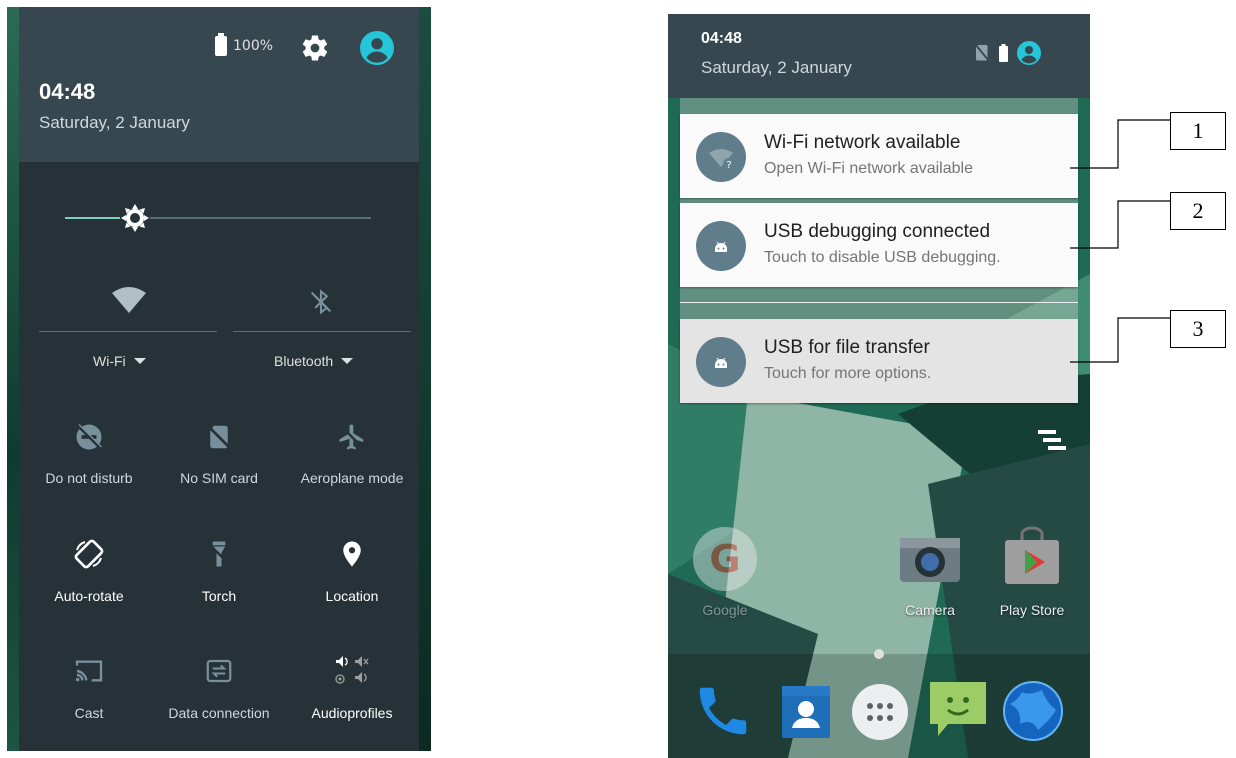 The width and height of the screenshot is (1236, 758). I want to click on bluetooth-divider, so click(322, 331).